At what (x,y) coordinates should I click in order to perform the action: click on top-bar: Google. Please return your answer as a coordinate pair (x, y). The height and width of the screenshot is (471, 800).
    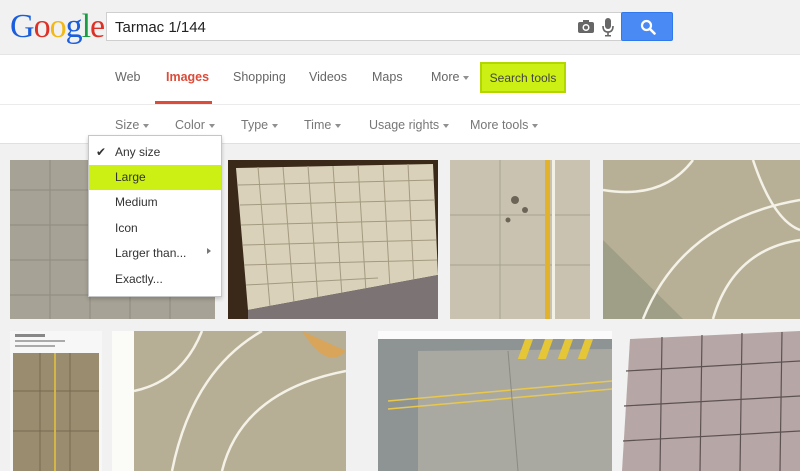
    Looking at the image, I should click on (400, 27).